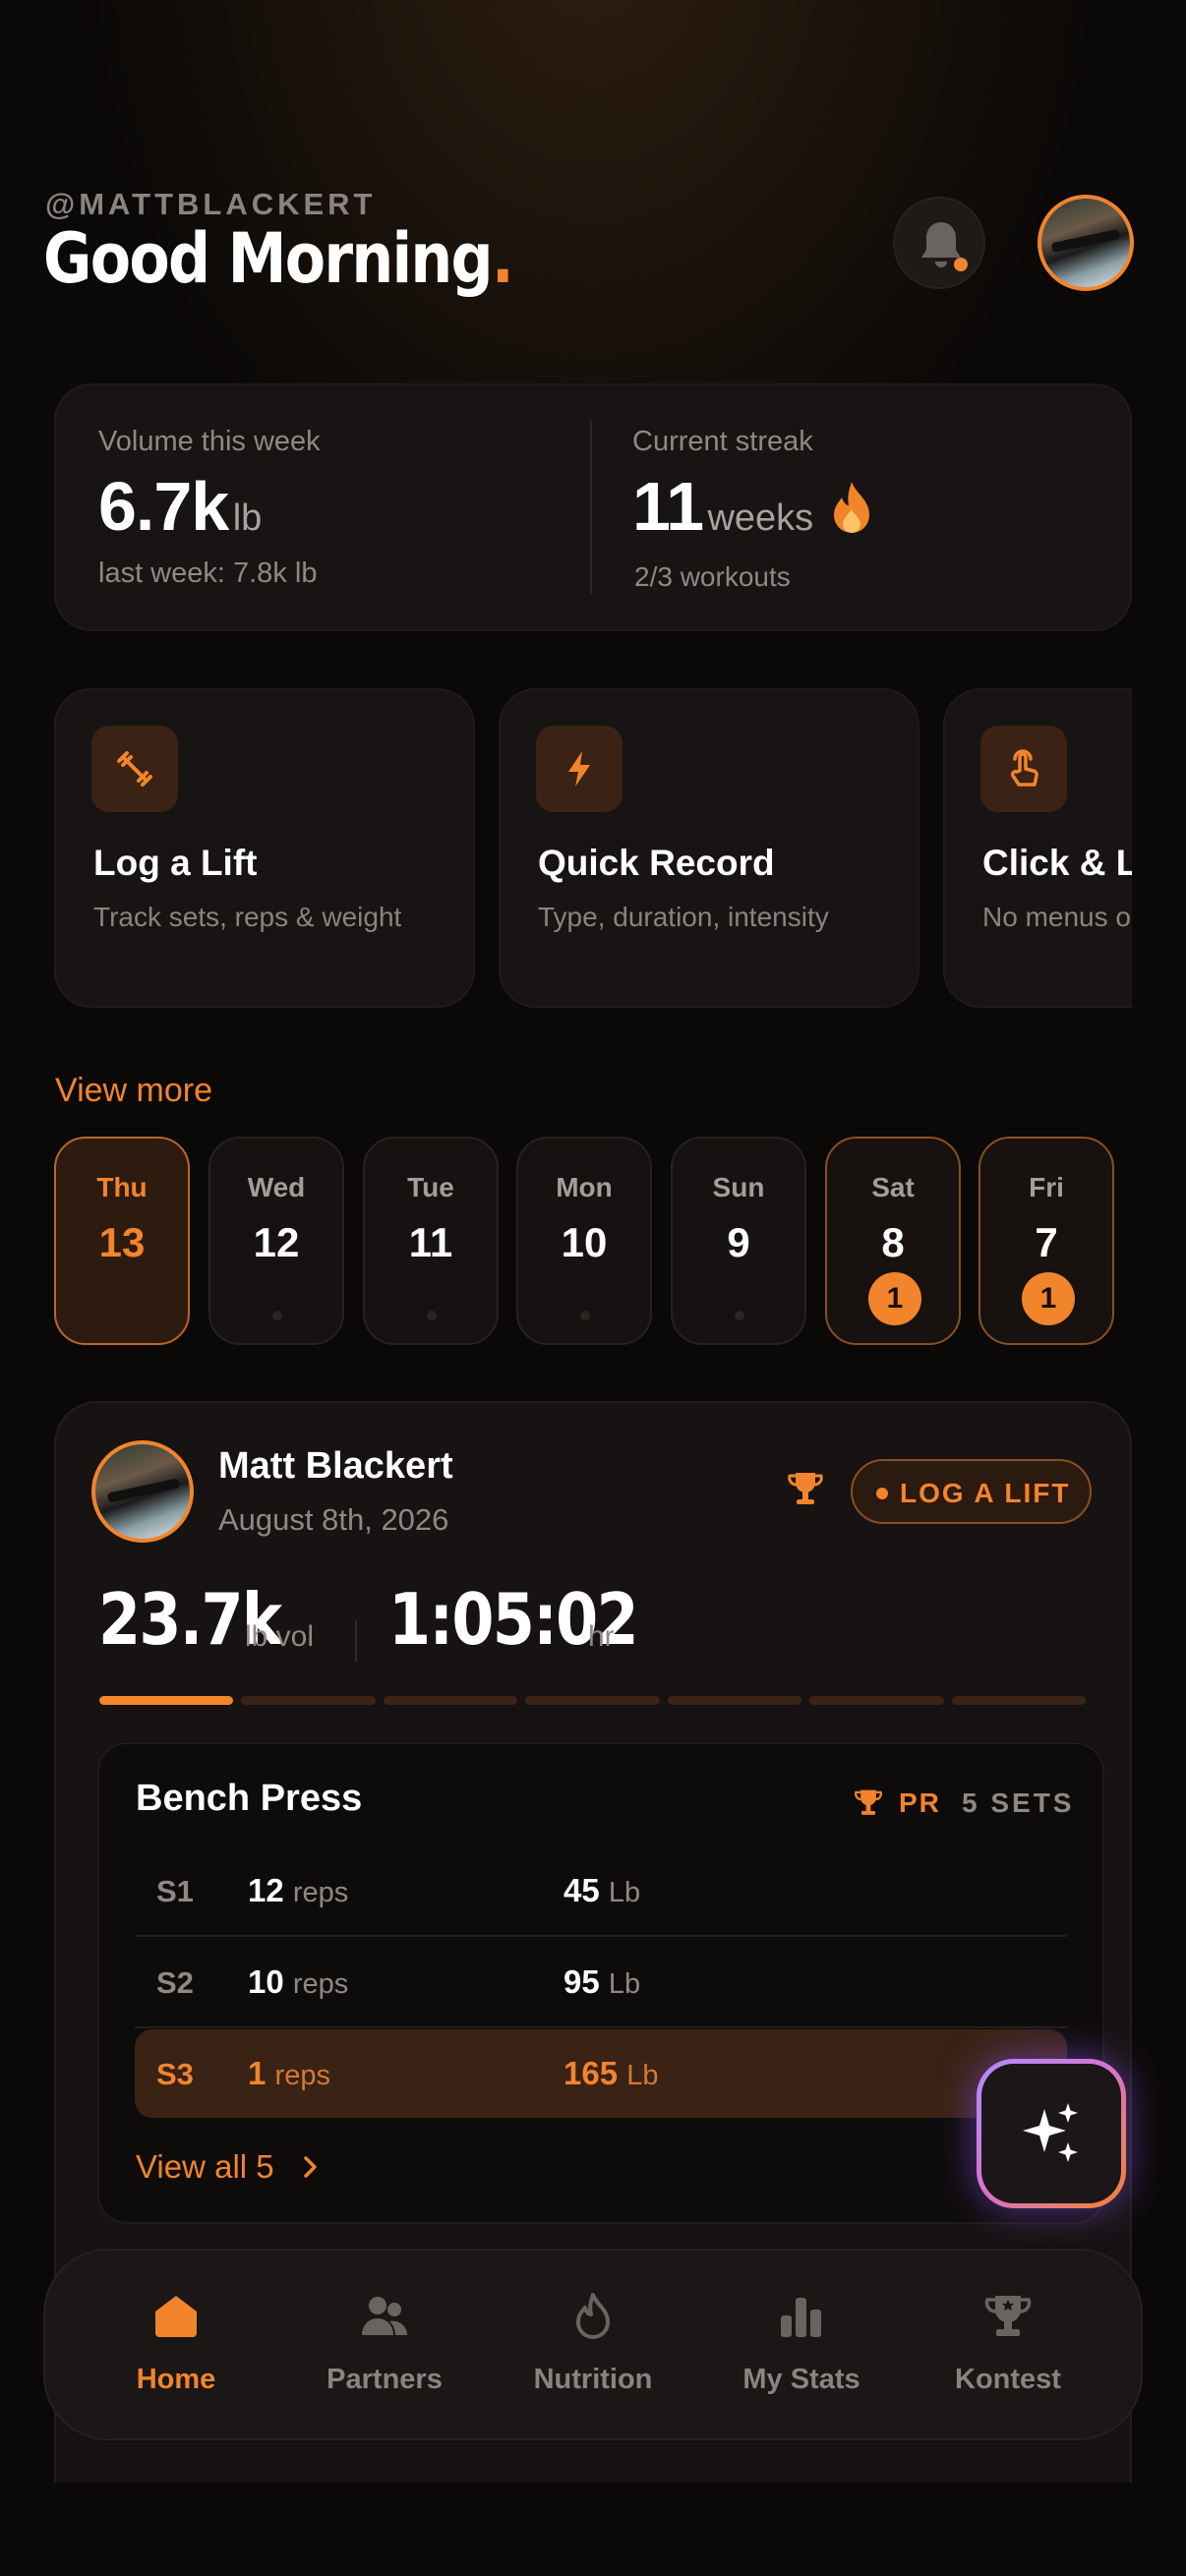  I want to click on view-all-sets-link: View all 5, so click(205, 2167).